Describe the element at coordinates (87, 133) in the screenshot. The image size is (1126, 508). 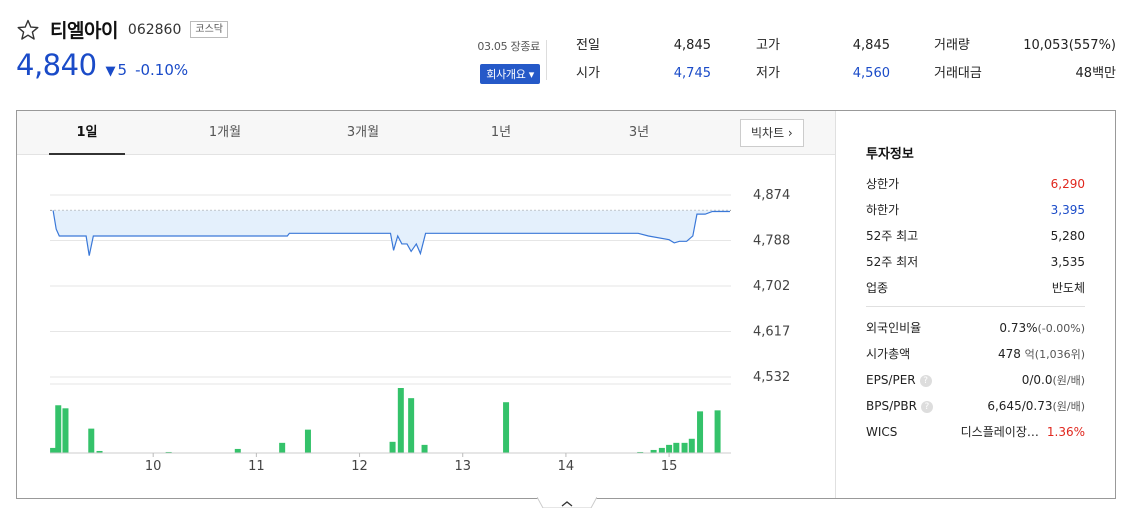
I see `tab-1day: 1일` at that location.